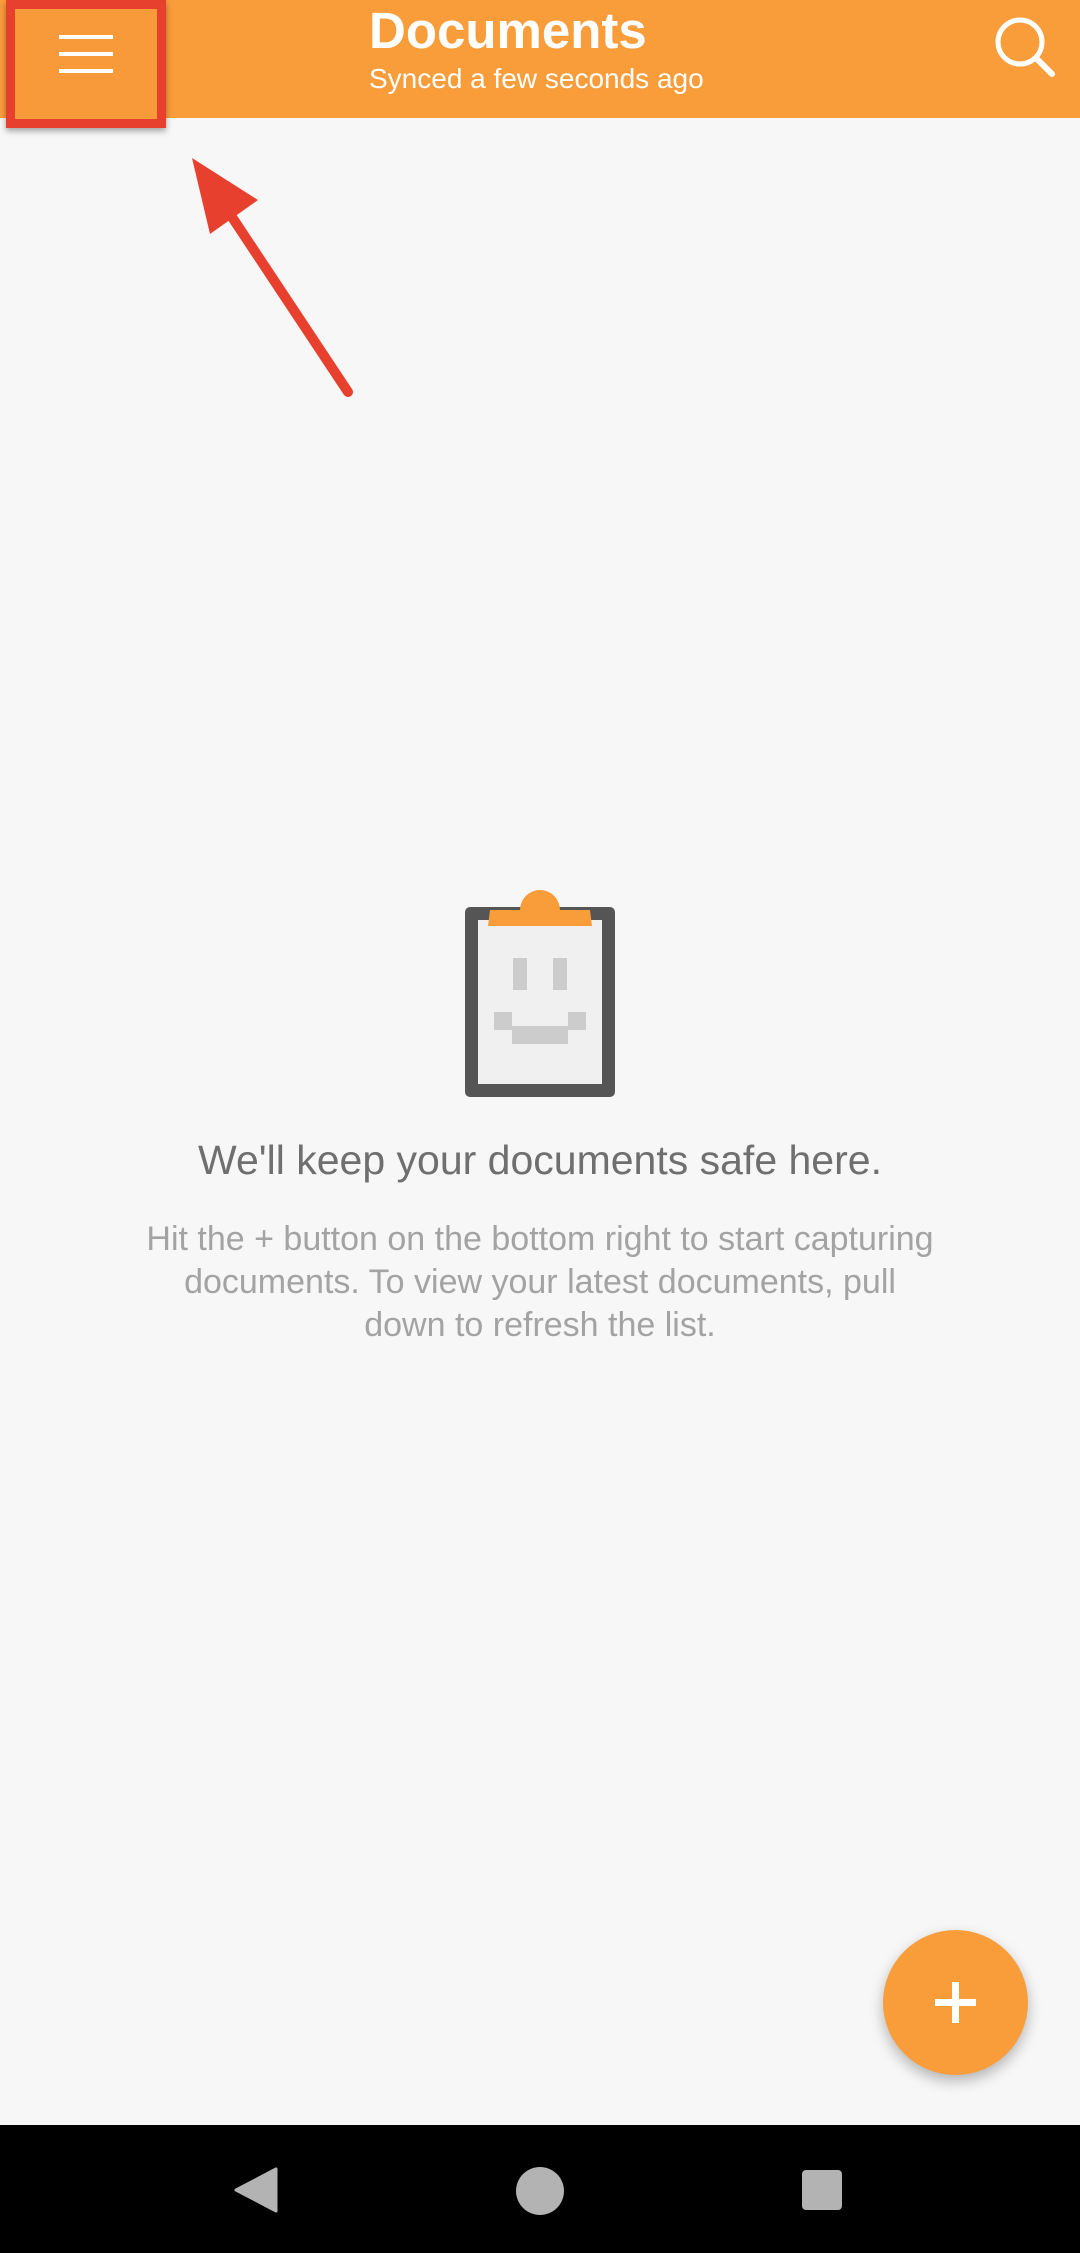  Describe the element at coordinates (508, 30) in the screenshot. I see `page-title: Documents` at that location.